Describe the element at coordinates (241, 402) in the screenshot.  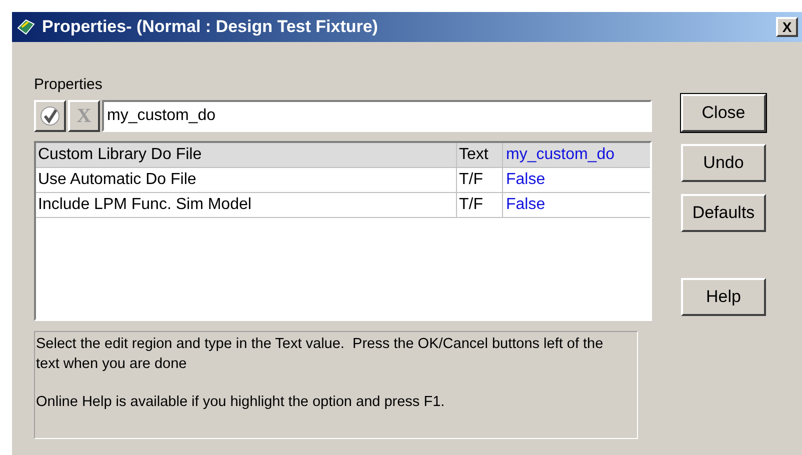
I see `help-text: Online Help is available if you highlight the option and press F1.` at that location.